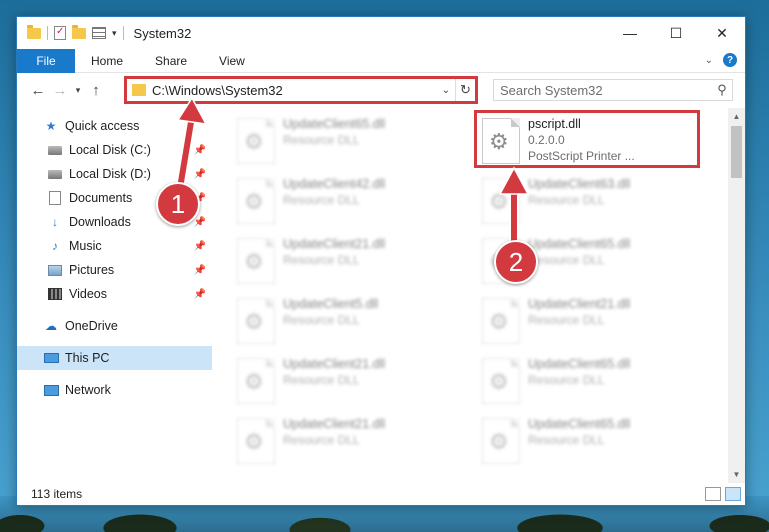 This screenshot has height=532, width=769. I want to click on list-item: UpdateClient63.dll Resource DLL, so click(593, 202).